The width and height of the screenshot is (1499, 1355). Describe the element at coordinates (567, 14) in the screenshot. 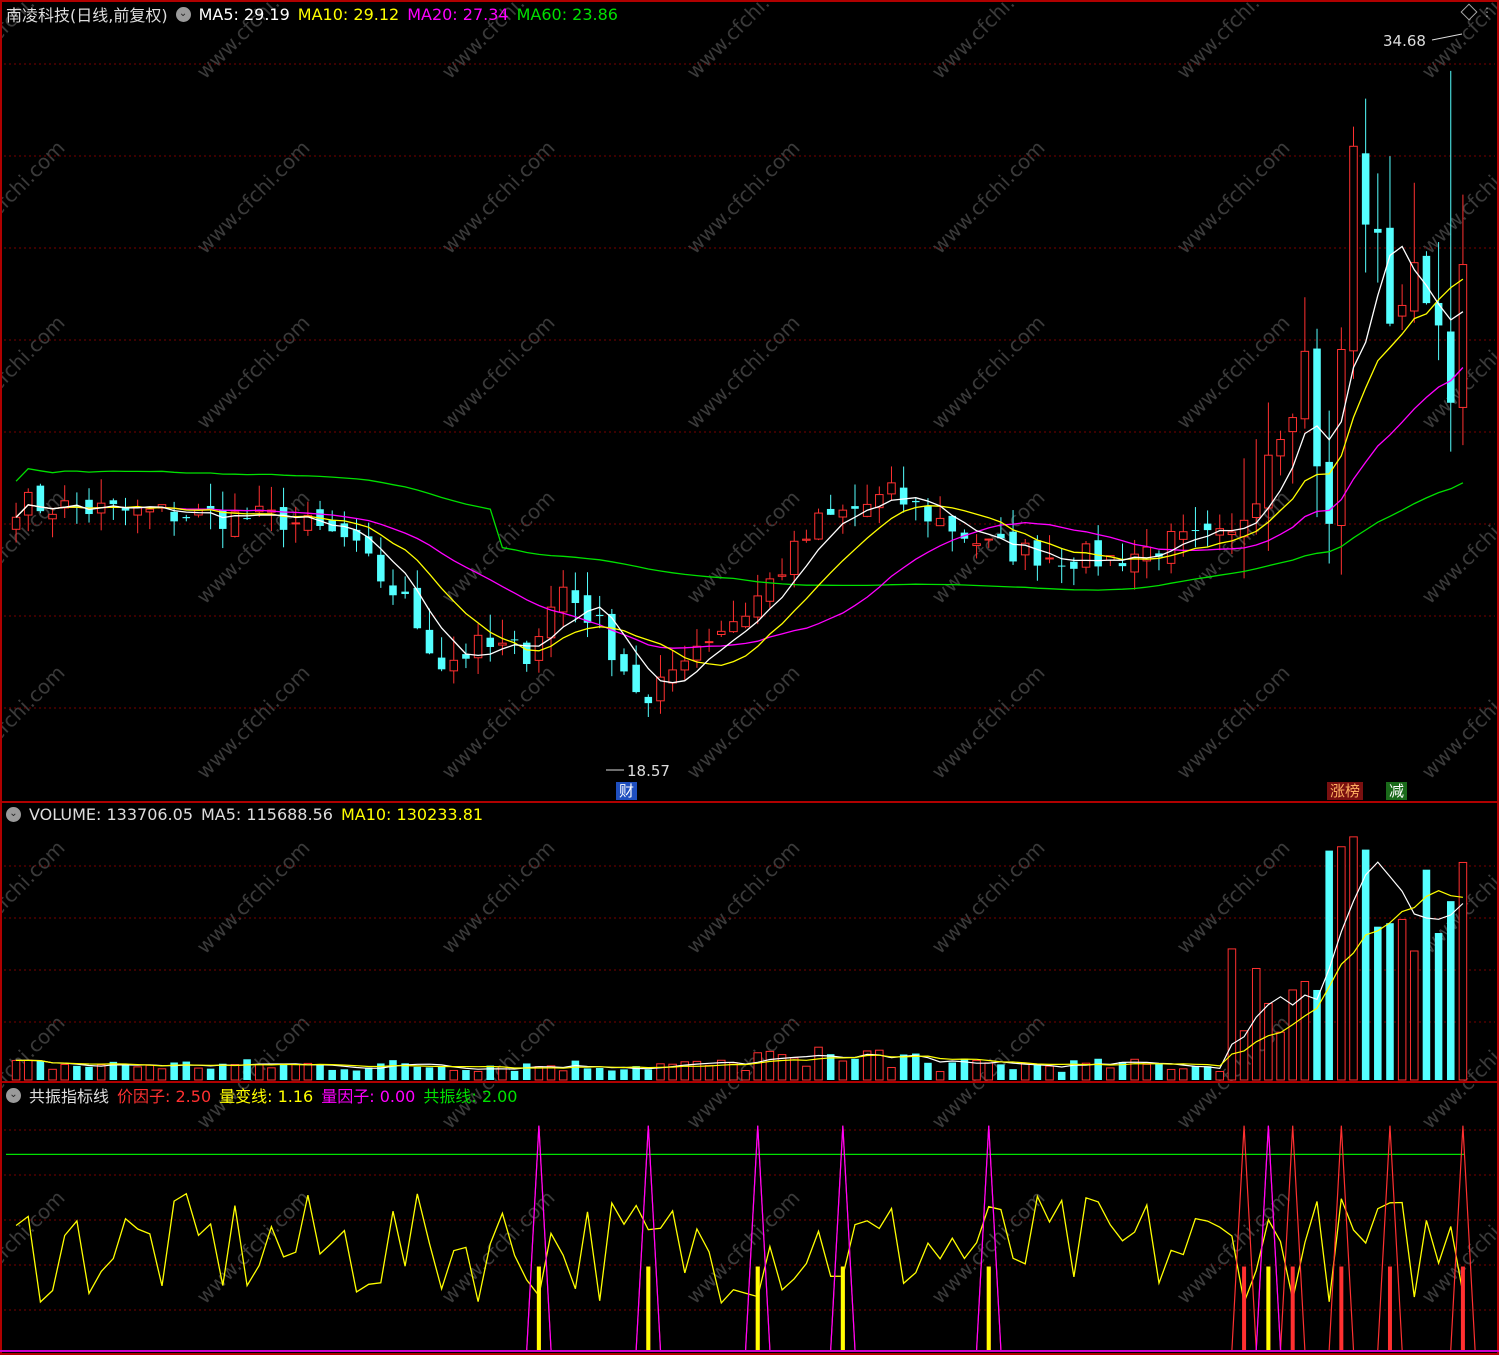

I see `ma60-value: MA60: 23.86` at that location.